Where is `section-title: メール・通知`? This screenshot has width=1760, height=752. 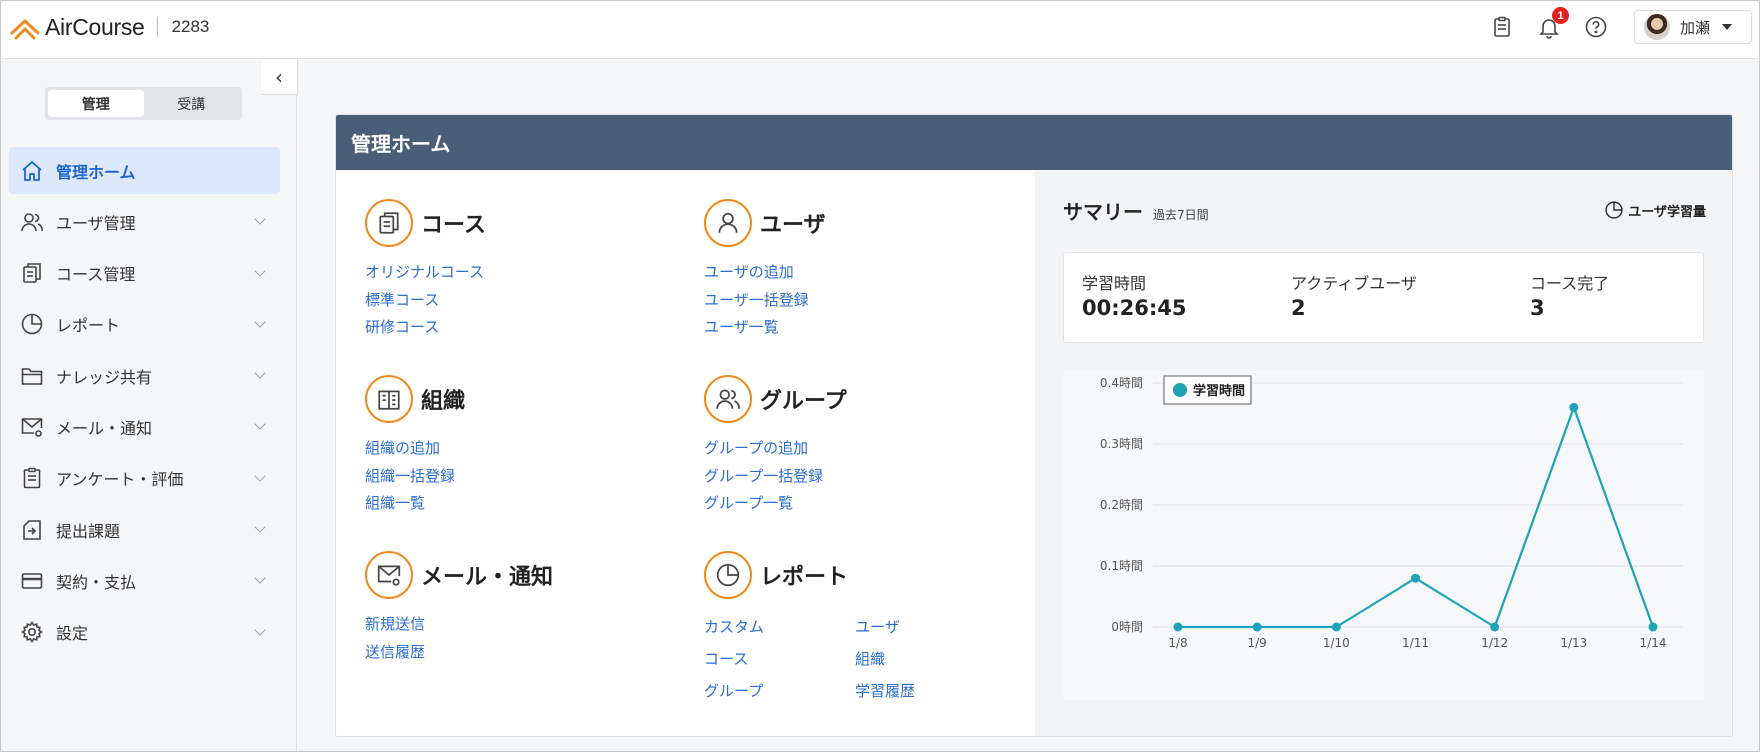
section-title: メール・通知 is located at coordinates (459, 575).